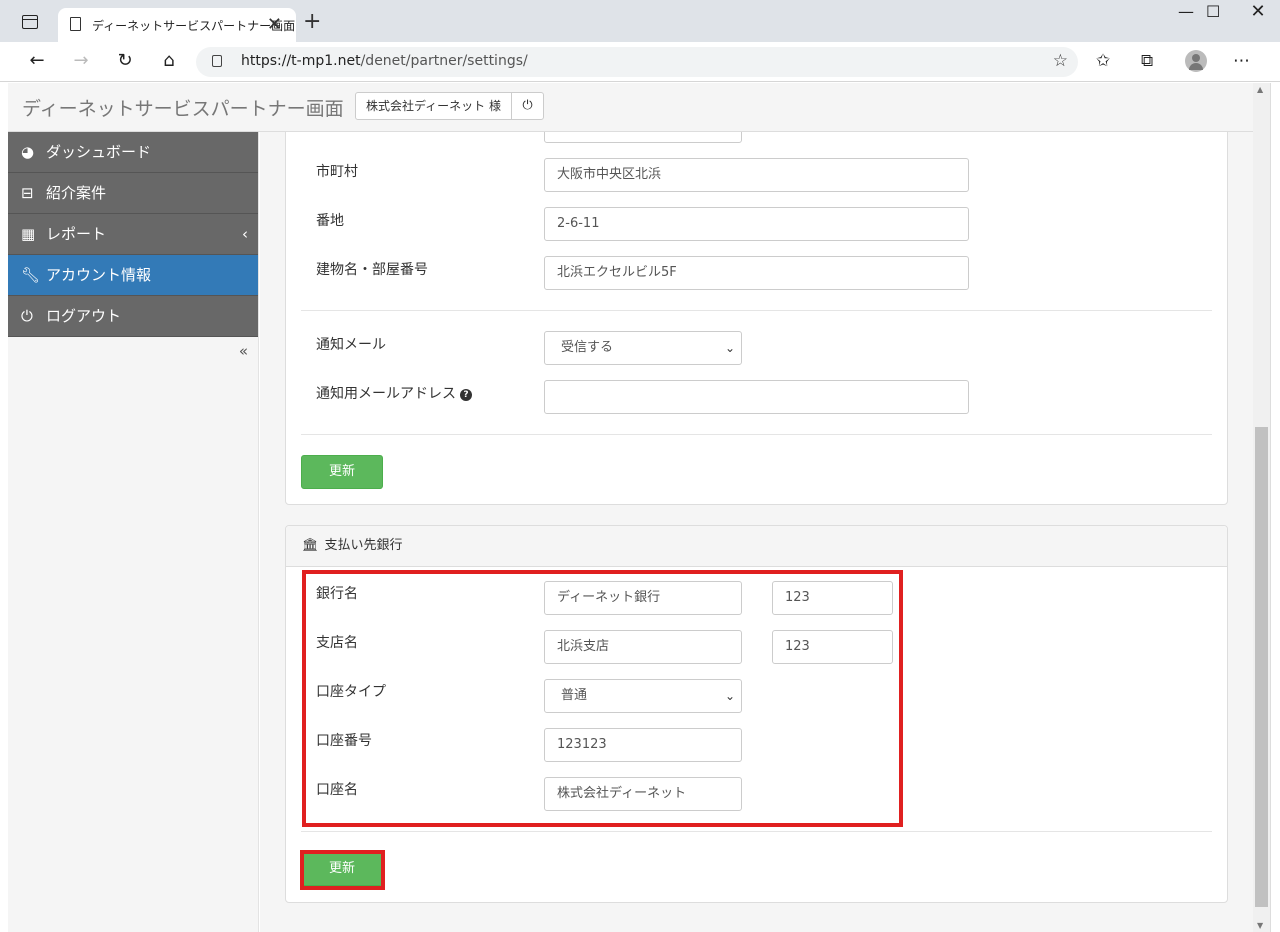 This screenshot has width=1280, height=932. What do you see at coordinates (1258, 13) in the screenshot?
I see `window-close-button: ✕` at bounding box center [1258, 13].